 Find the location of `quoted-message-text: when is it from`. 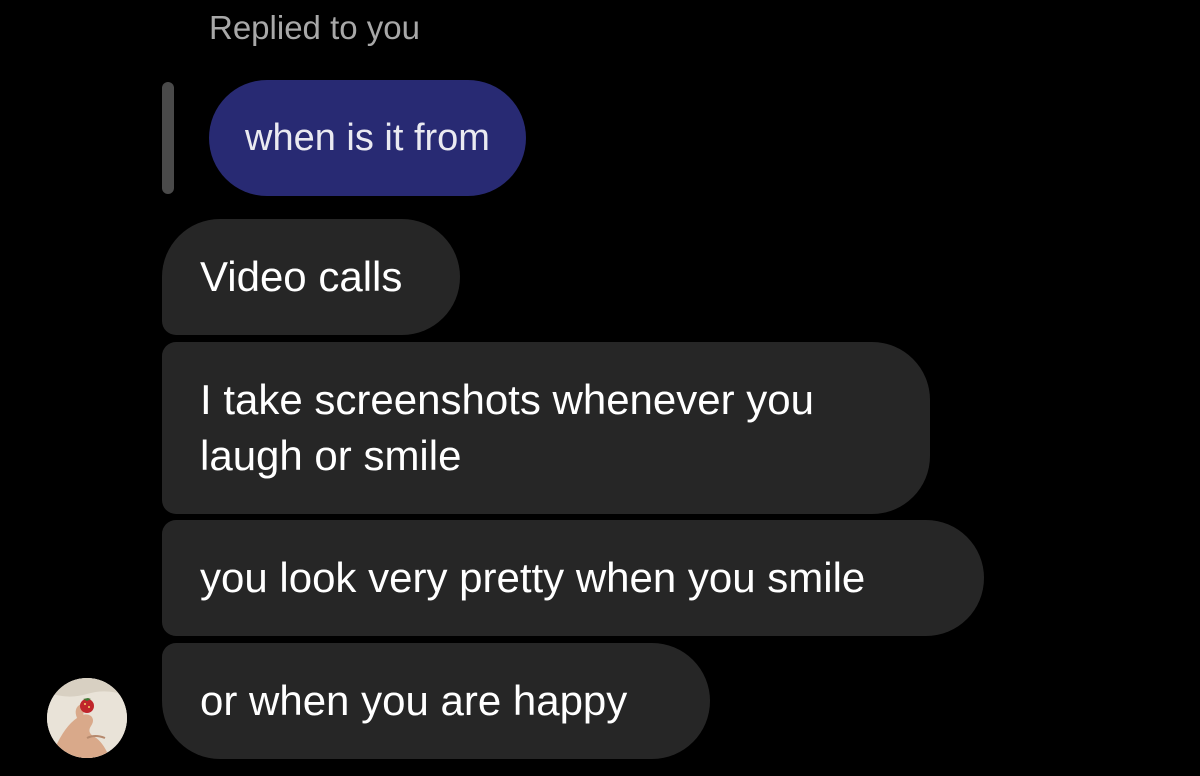

quoted-message-text: when is it from is located at coordinates (367, 137).